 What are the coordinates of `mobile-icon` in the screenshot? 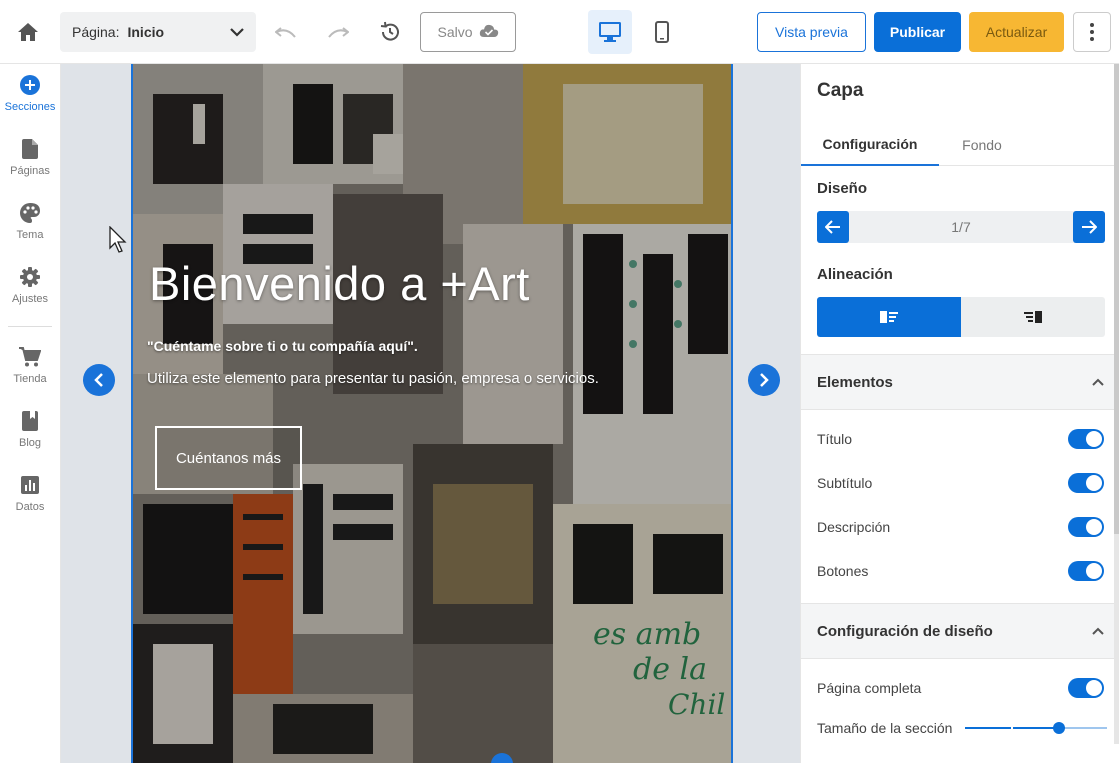 It's located at (662, 32).